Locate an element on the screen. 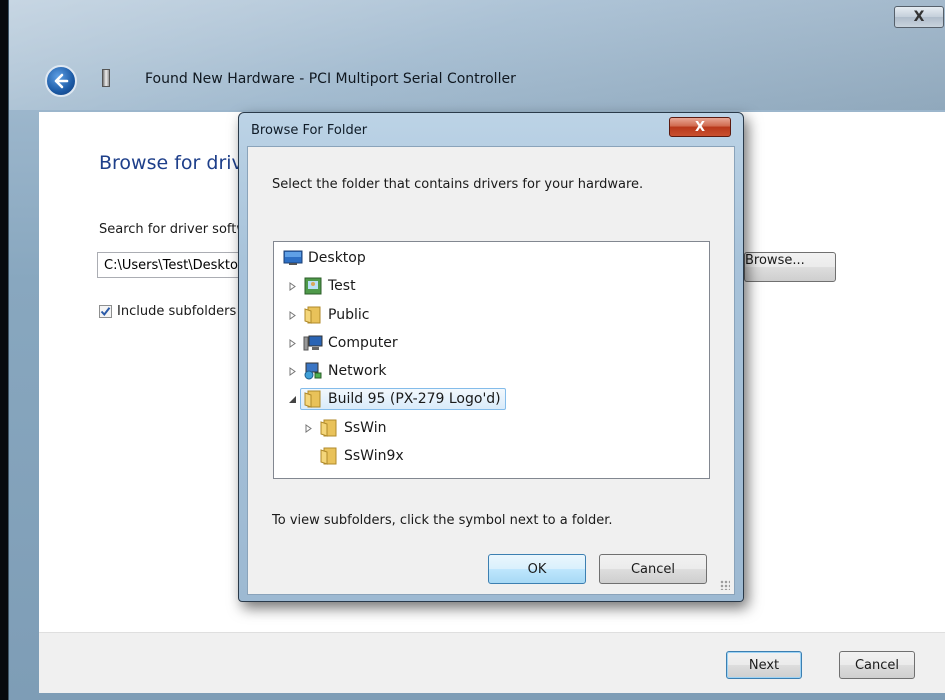 This screenshot has height=700, width=945. dialog-cancel-label: Cancel is located at coordinates (653, 569).